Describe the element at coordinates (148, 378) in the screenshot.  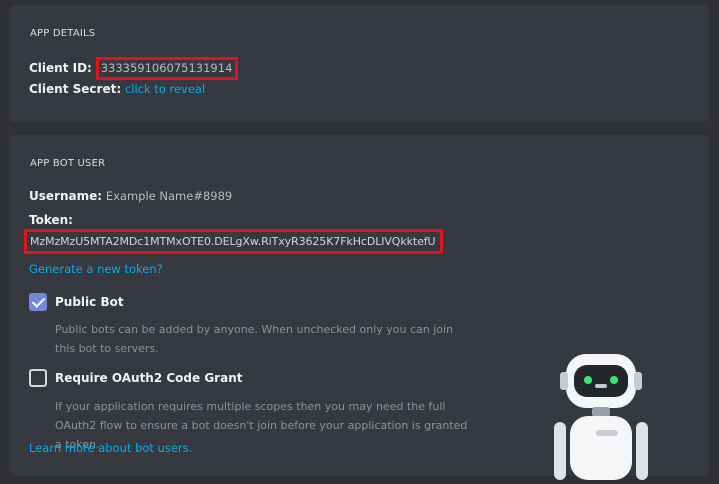
I see `oauth2-grant-label: Require OAuth2 Code Grant` at that location.